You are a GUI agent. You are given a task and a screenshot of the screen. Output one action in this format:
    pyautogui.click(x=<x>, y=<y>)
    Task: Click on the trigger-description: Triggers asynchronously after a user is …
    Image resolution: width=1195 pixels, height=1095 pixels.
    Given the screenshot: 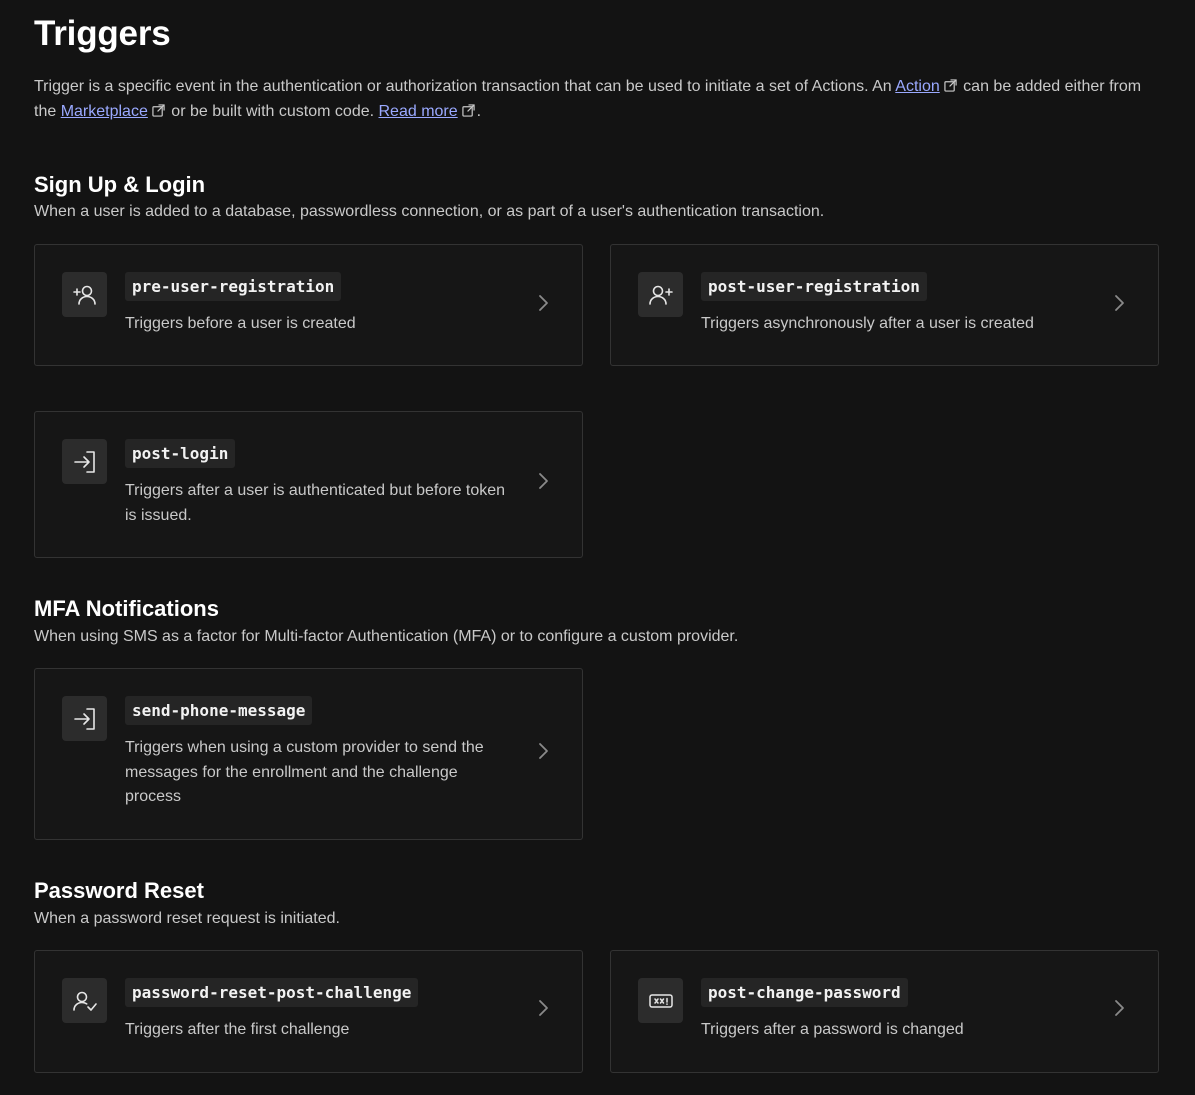 What is the action you would take?
    pyautogui.click(x=867, y=323)
    